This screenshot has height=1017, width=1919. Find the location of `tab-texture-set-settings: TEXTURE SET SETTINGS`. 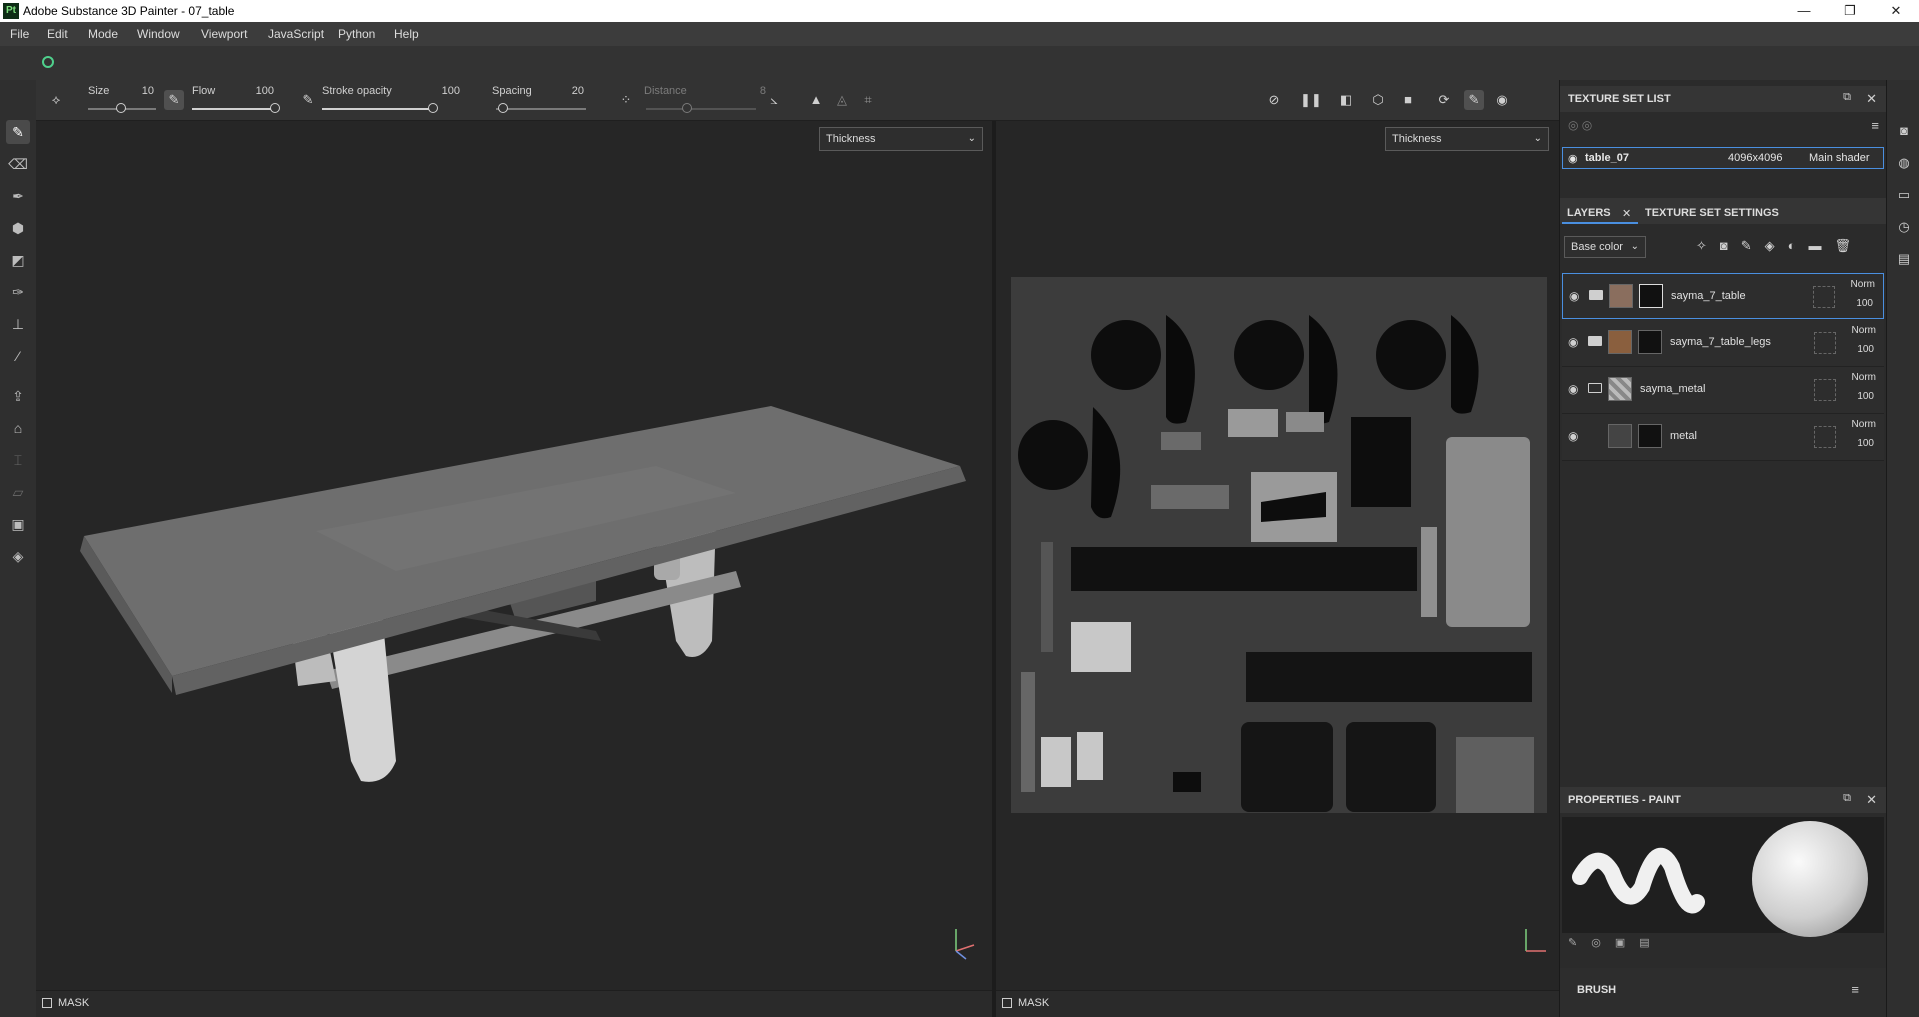

tab-texture-set-settings: TEXTURE SET SETTINGS is located at coordinates (1712, 213).